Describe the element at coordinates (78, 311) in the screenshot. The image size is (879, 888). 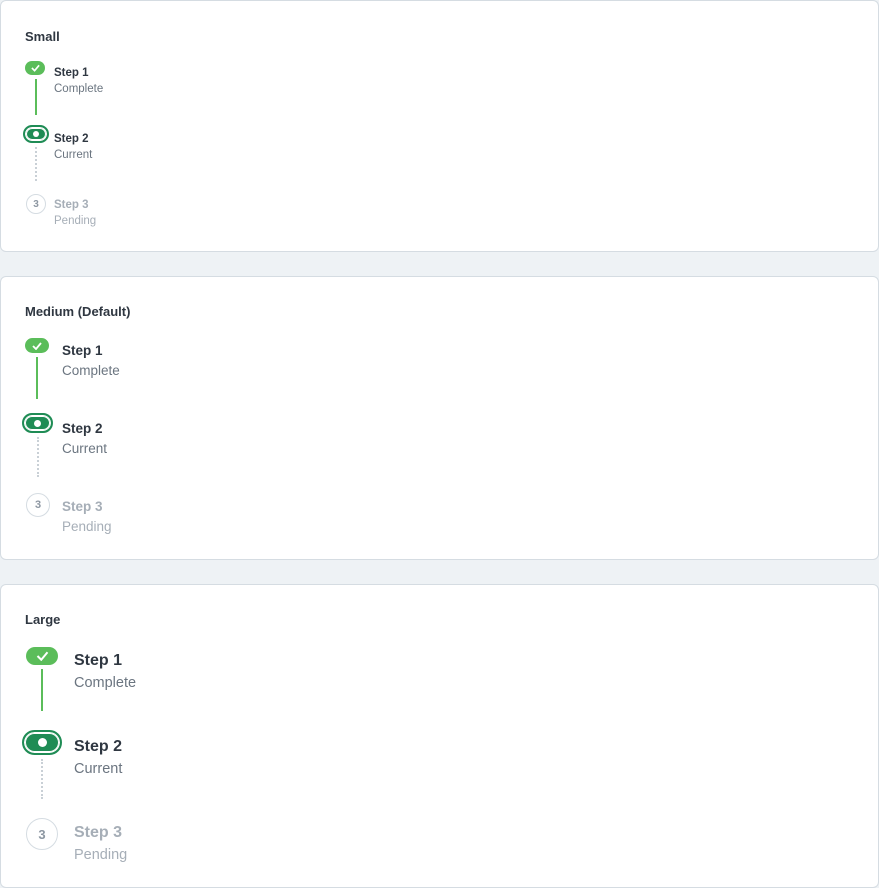
I see `section-title: Medium (Default)` at that location.